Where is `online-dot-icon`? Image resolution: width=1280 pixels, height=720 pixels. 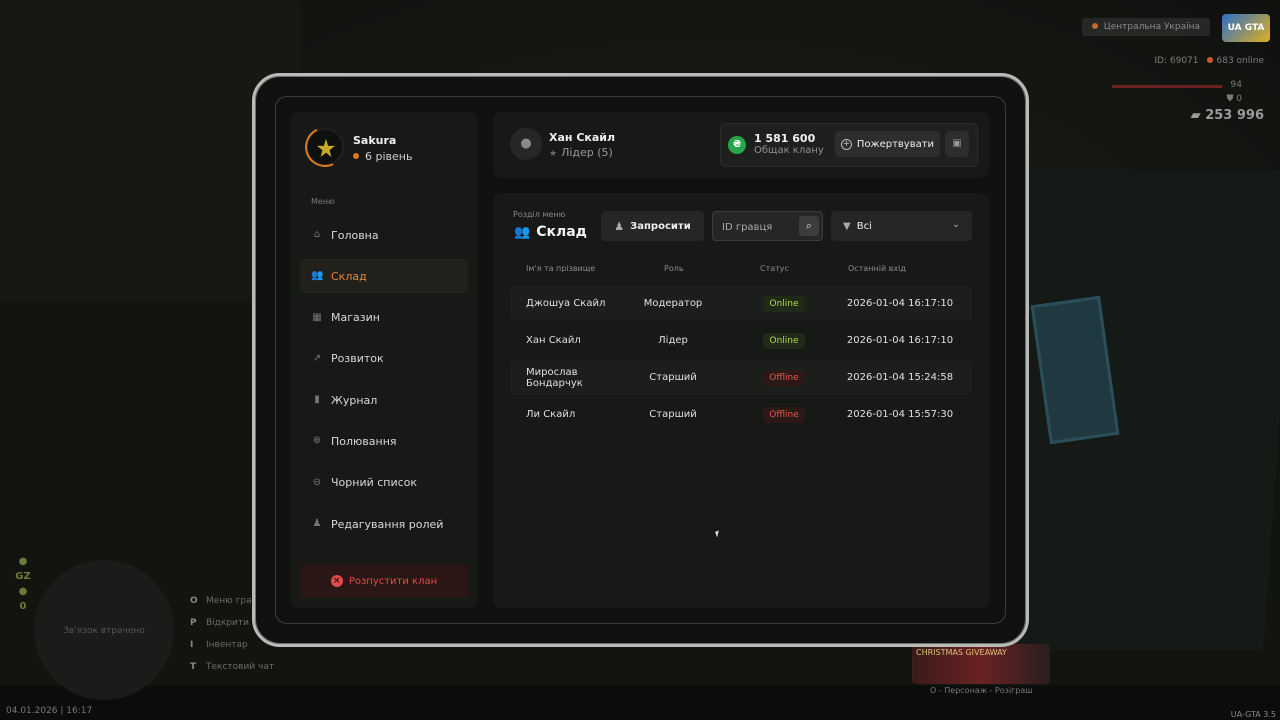 online-dot-icon is located at coordinates (1209, 60).